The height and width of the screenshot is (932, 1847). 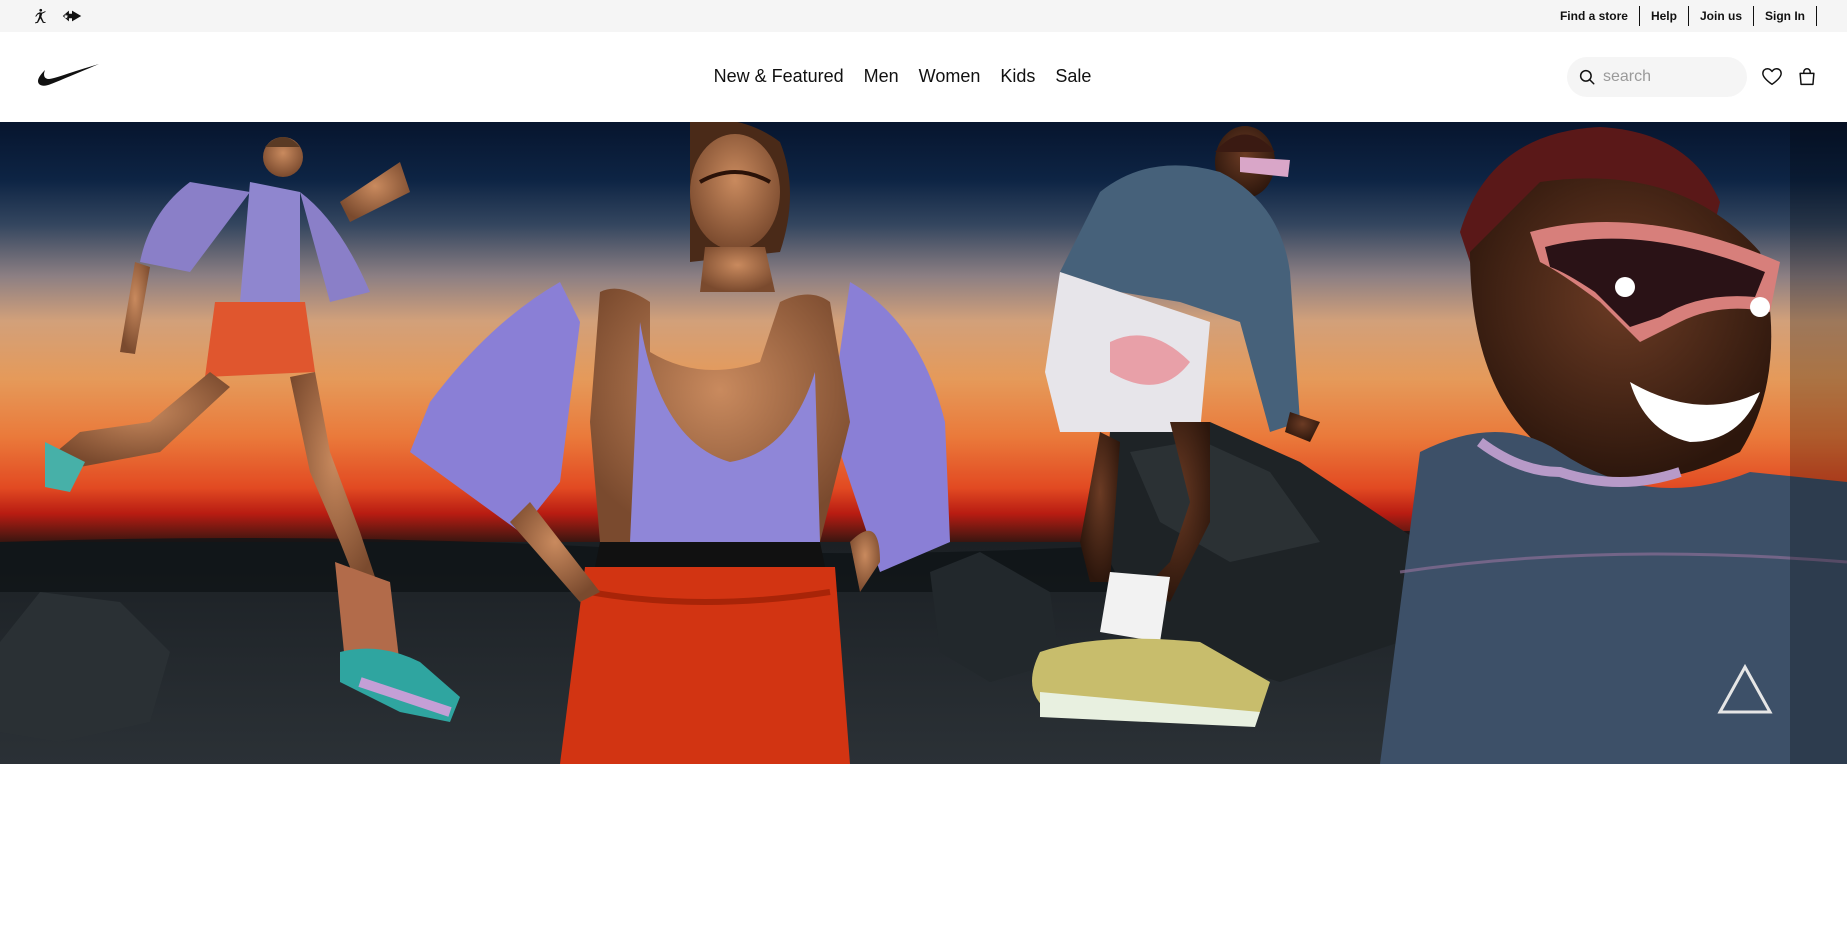 I want to click on nav-men: Men, so click(x=881, y=76).